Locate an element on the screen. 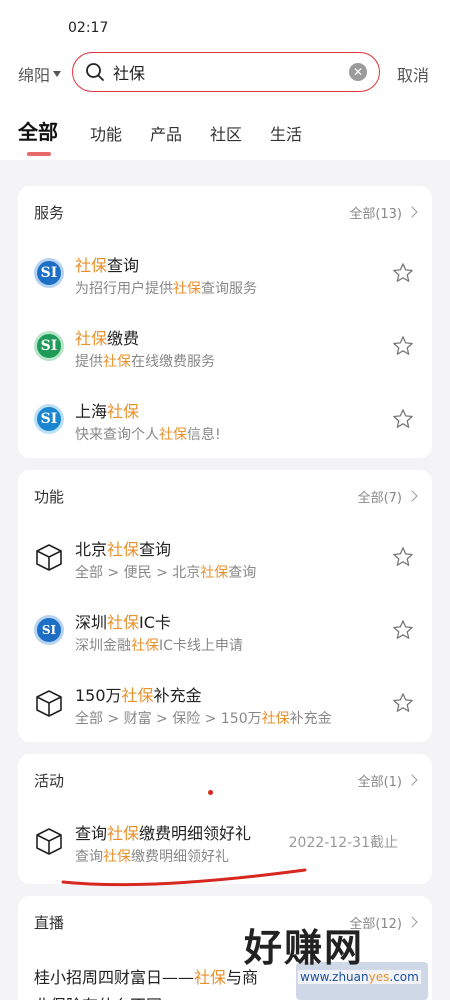  list-item: 北京社保查询 全部 > 便民 > 北京社保查询 is located at coordinates (225, 558).